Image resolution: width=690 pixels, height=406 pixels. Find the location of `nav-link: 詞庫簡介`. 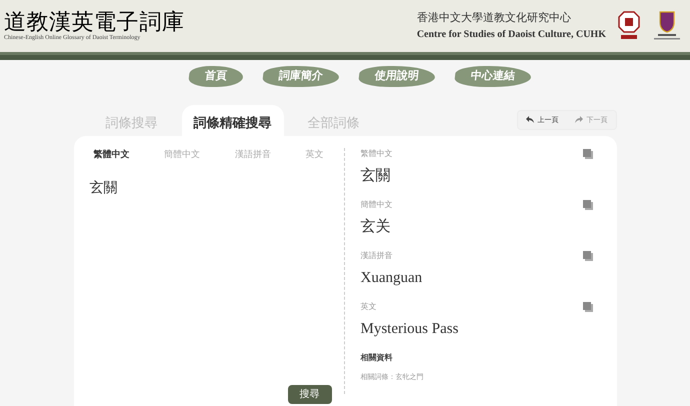

nav-link: 詞庫簡介 is located at coordinates (301, 76).